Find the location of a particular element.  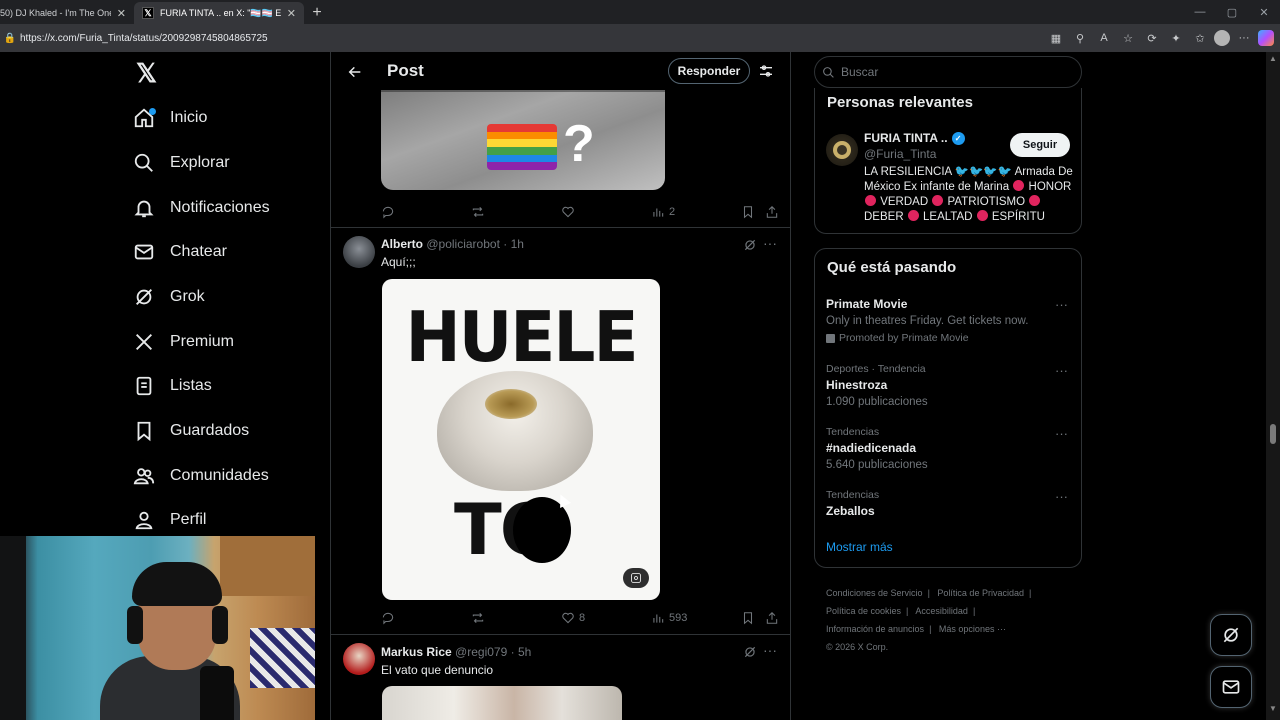

nav-label: Notificaciones is located at coordinates (220, 207).